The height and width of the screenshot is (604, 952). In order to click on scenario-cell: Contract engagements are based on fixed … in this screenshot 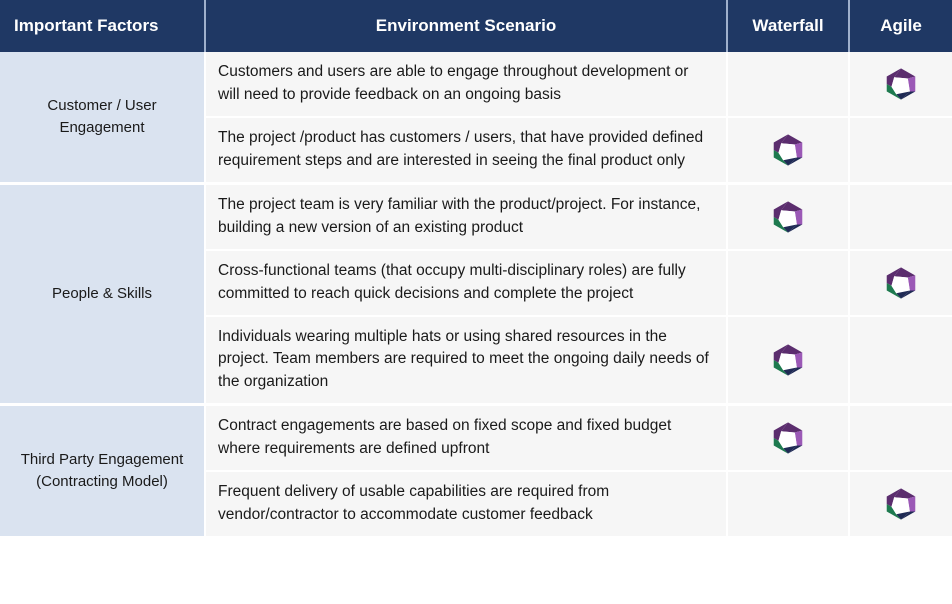, I will do `click(466, 438)`.